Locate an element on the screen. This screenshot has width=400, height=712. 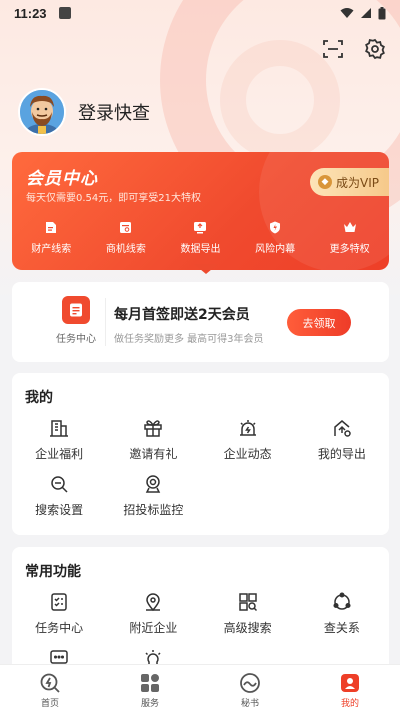
nav-services: 服务 is located at coordinates (150, 688).